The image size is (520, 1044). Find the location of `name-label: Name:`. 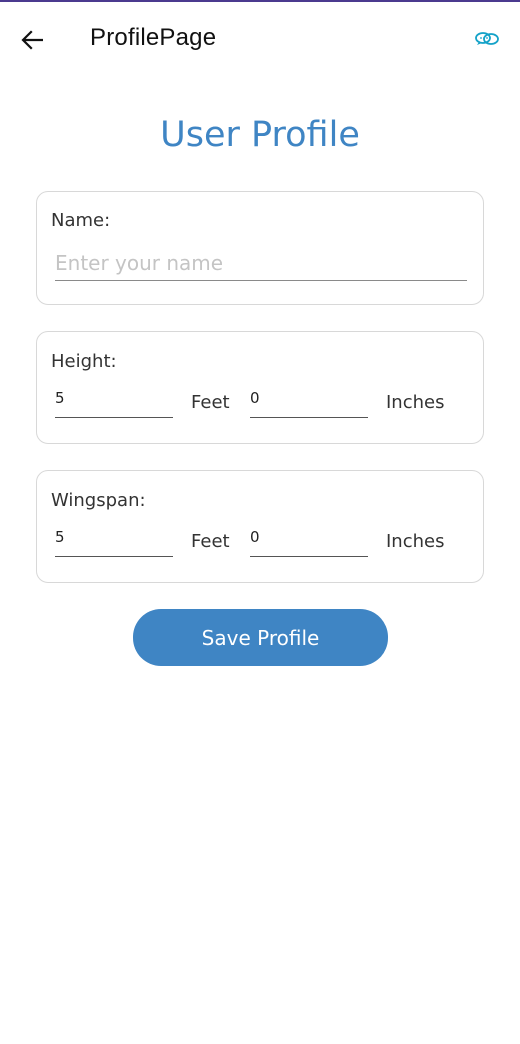

name-label: Name: is located at coordinates (81, 220).